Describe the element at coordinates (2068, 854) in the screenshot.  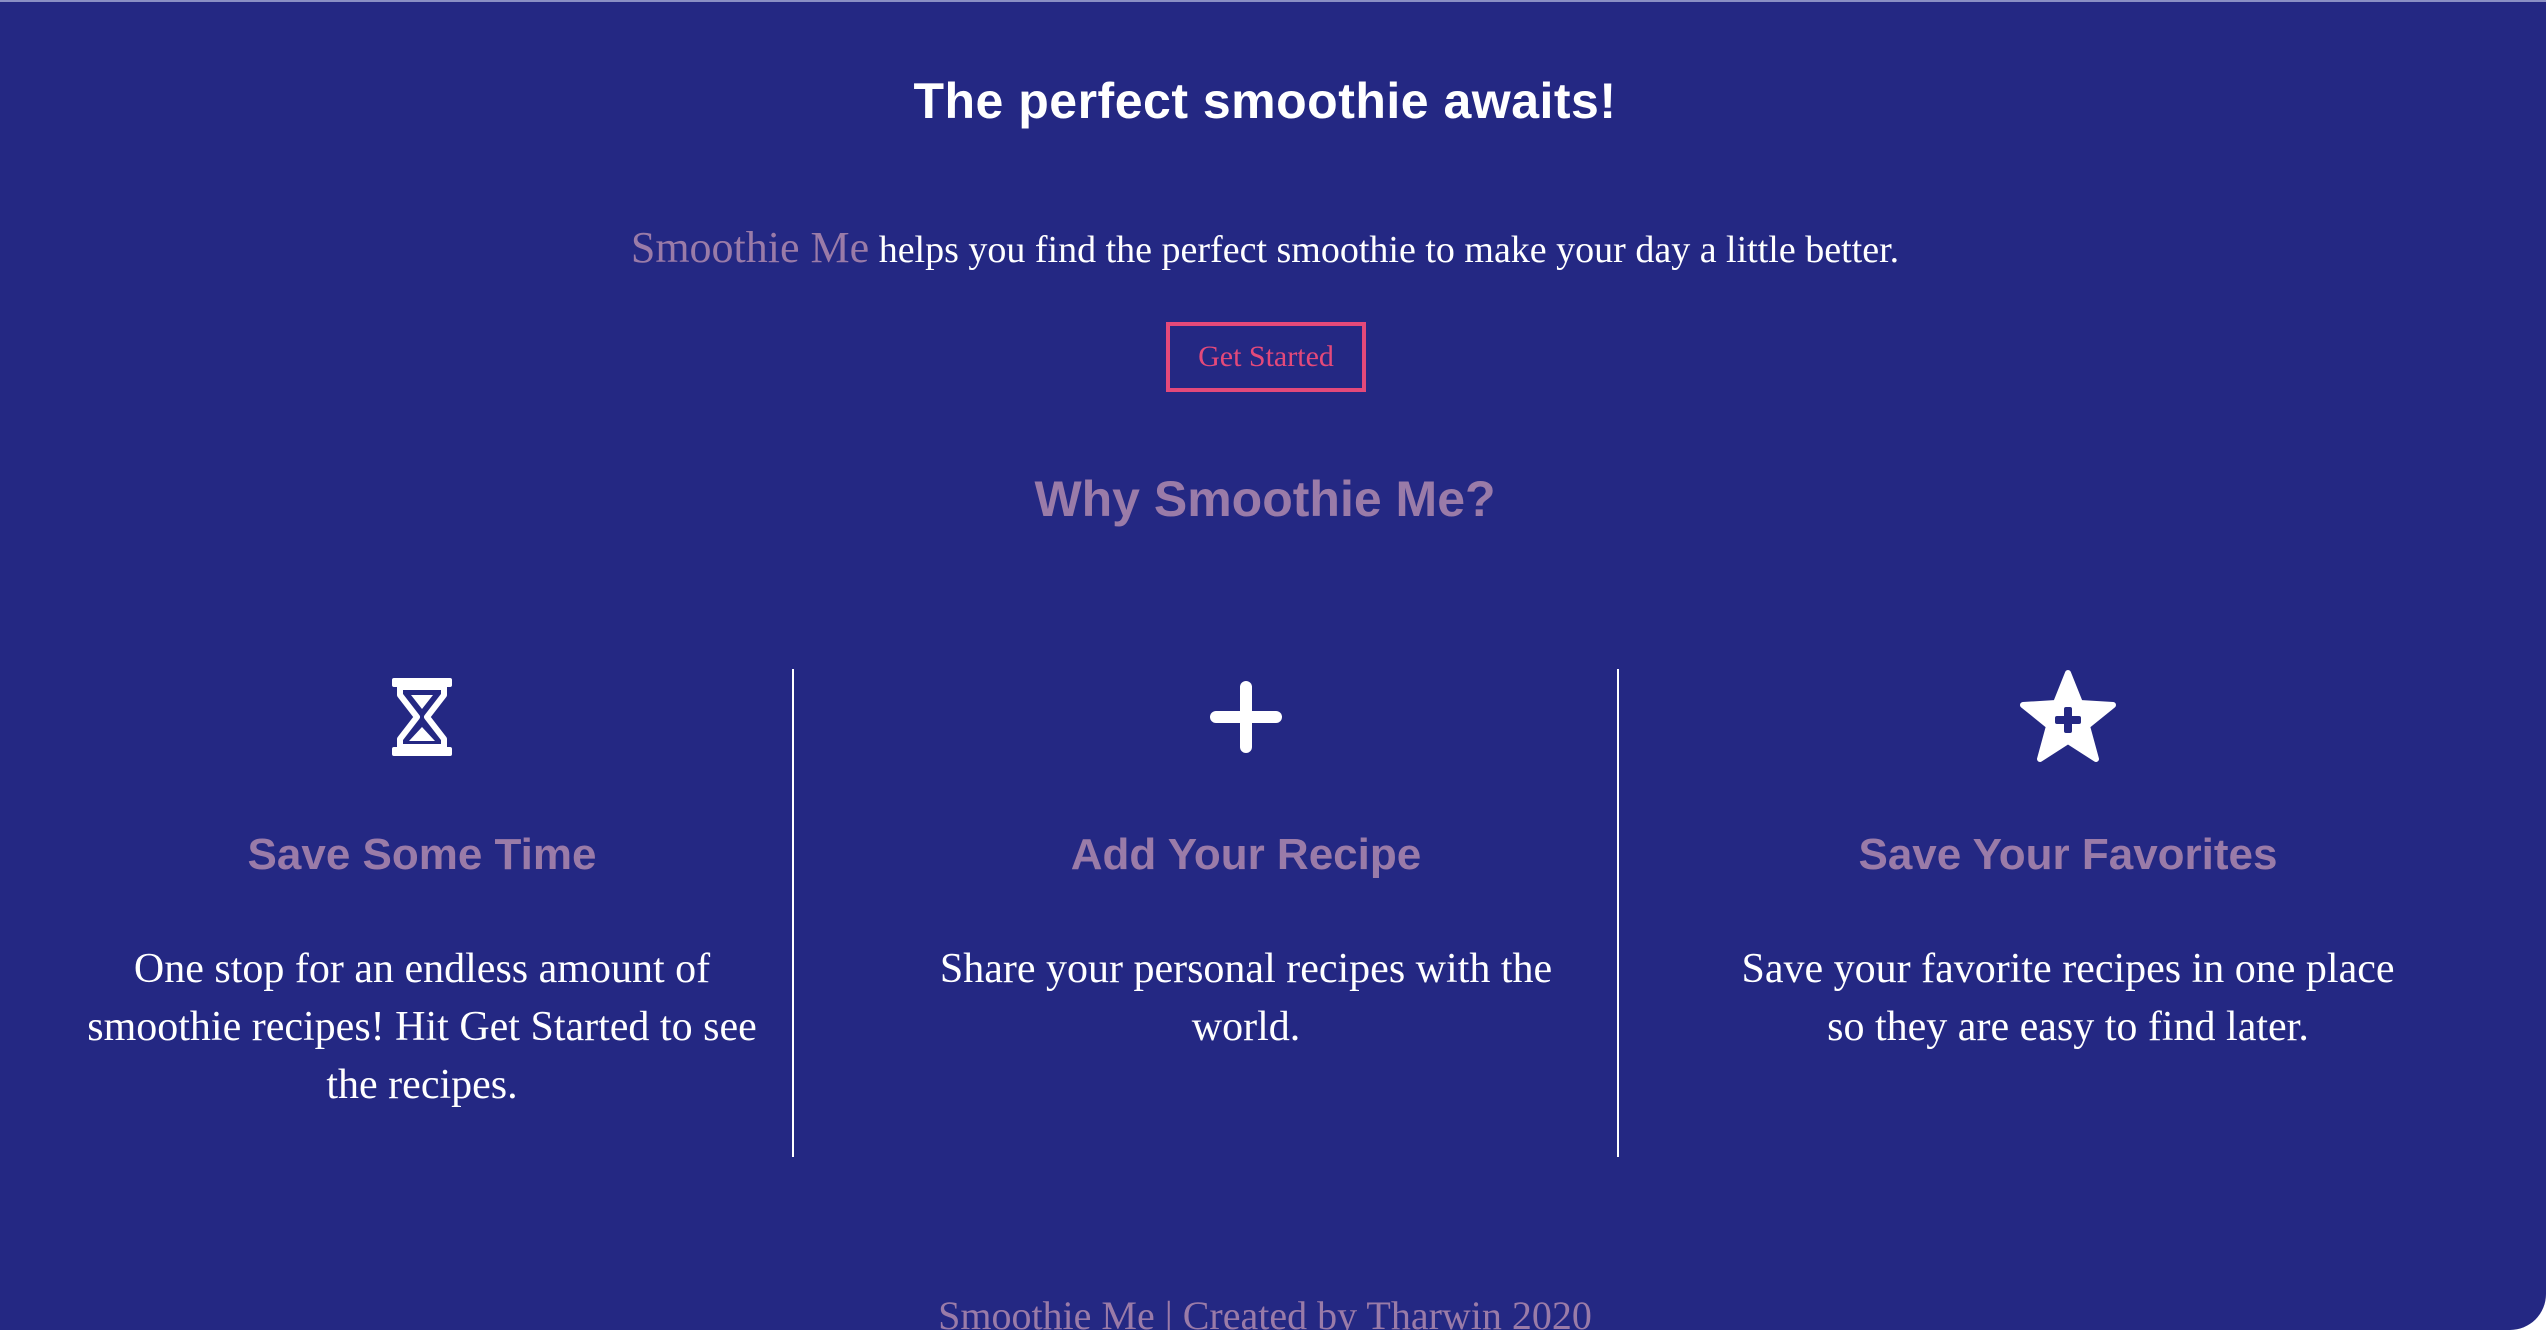
I see `feature-title: Save Your Favorites` at that location.